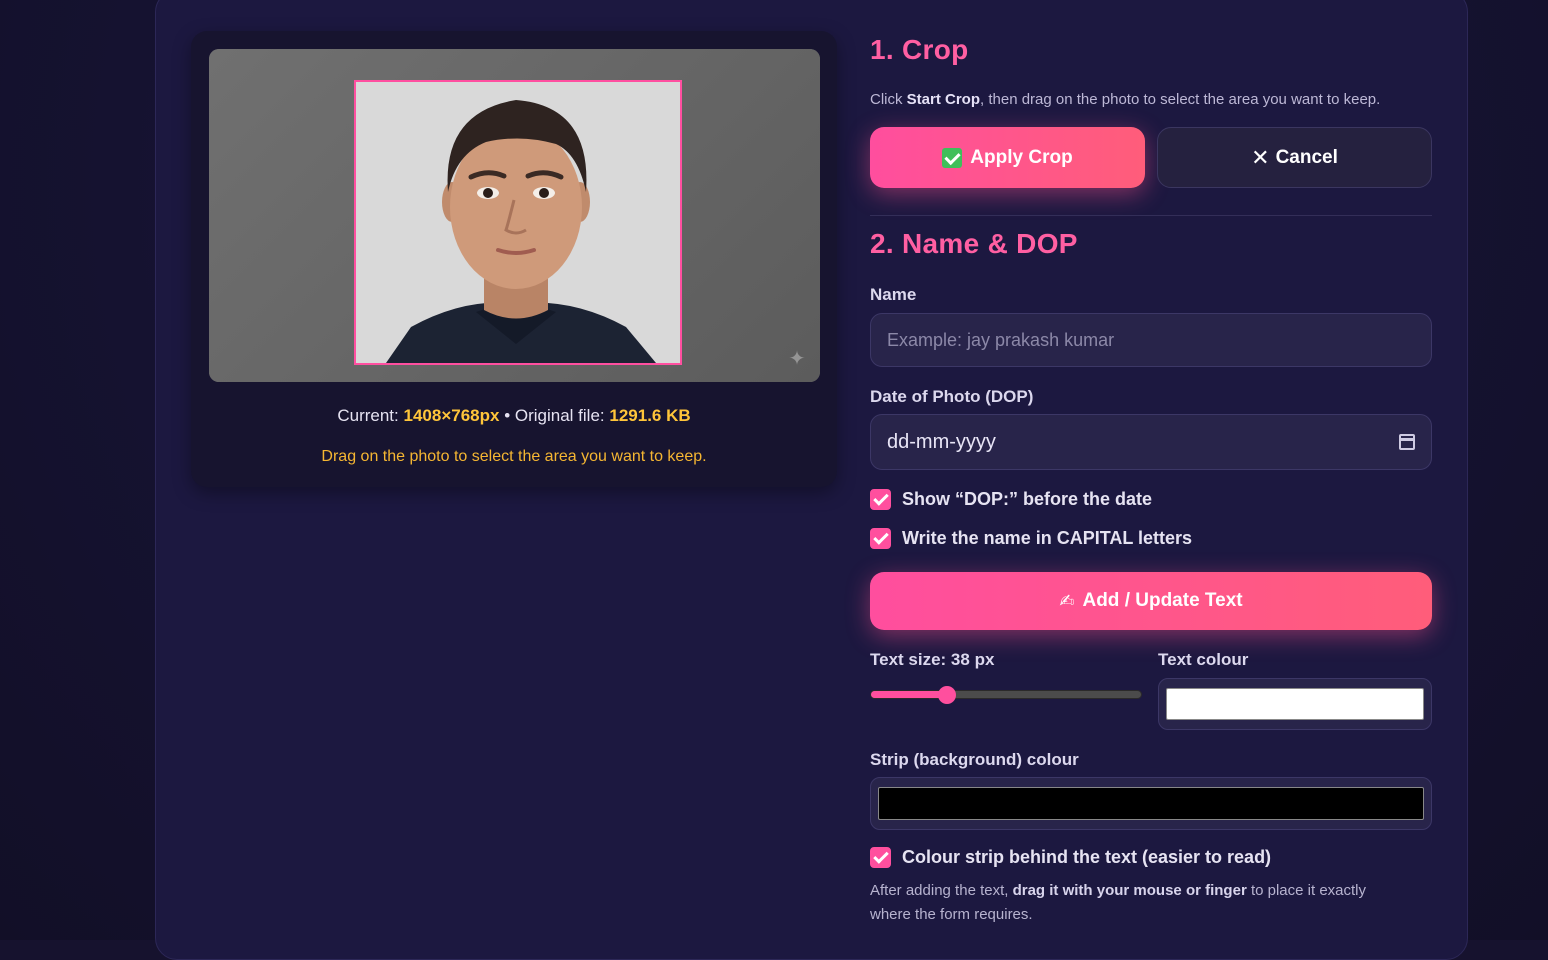  Describe the element at coordinates (893, 294) in the screenshot. I see `name-label: Name` at that location.